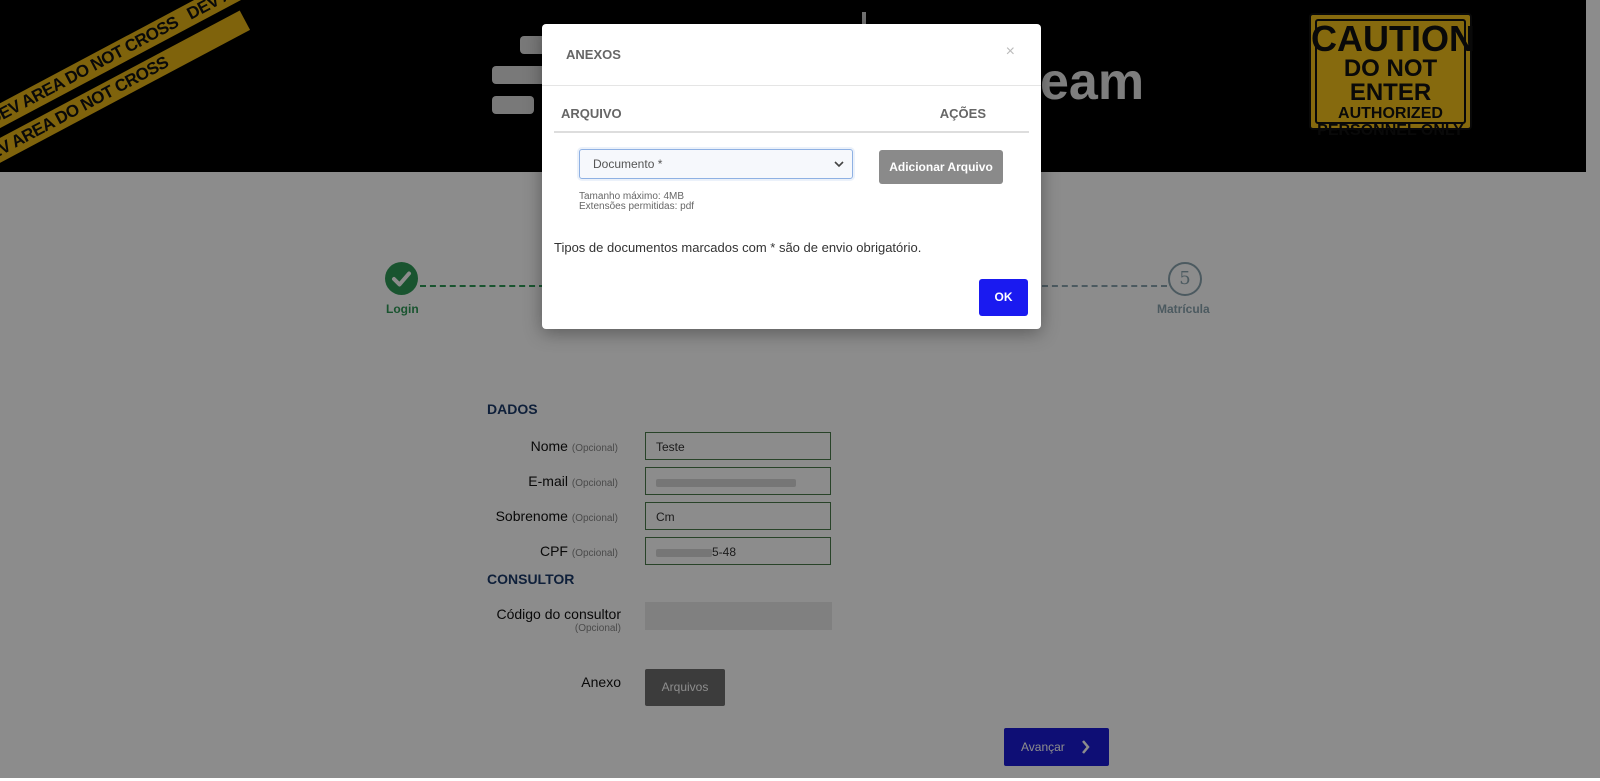 This screenshot has width=1600, height=781. I want to click on table-header-divider, so click(791, 132).